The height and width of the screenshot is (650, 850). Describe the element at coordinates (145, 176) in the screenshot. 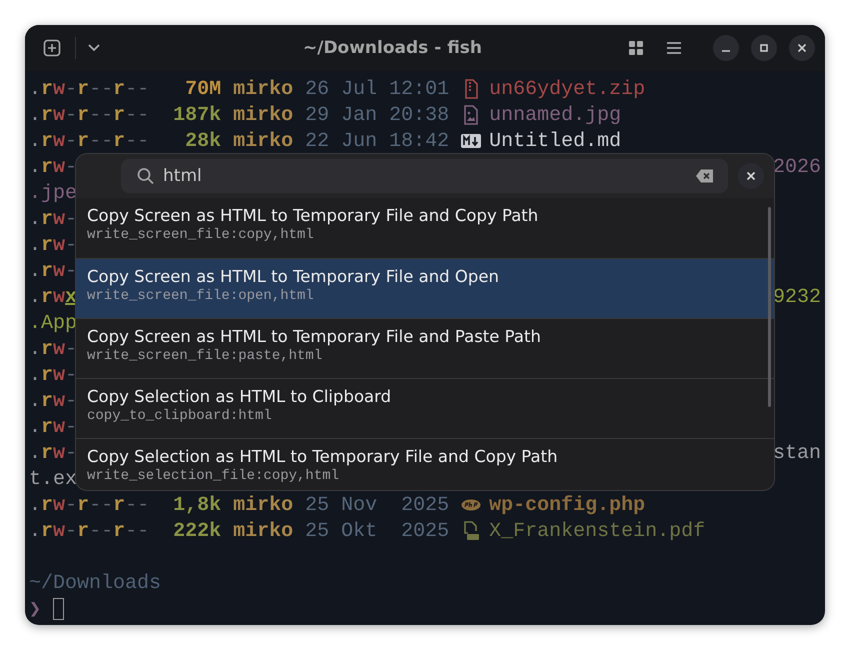

I see `search-icon` at that location.